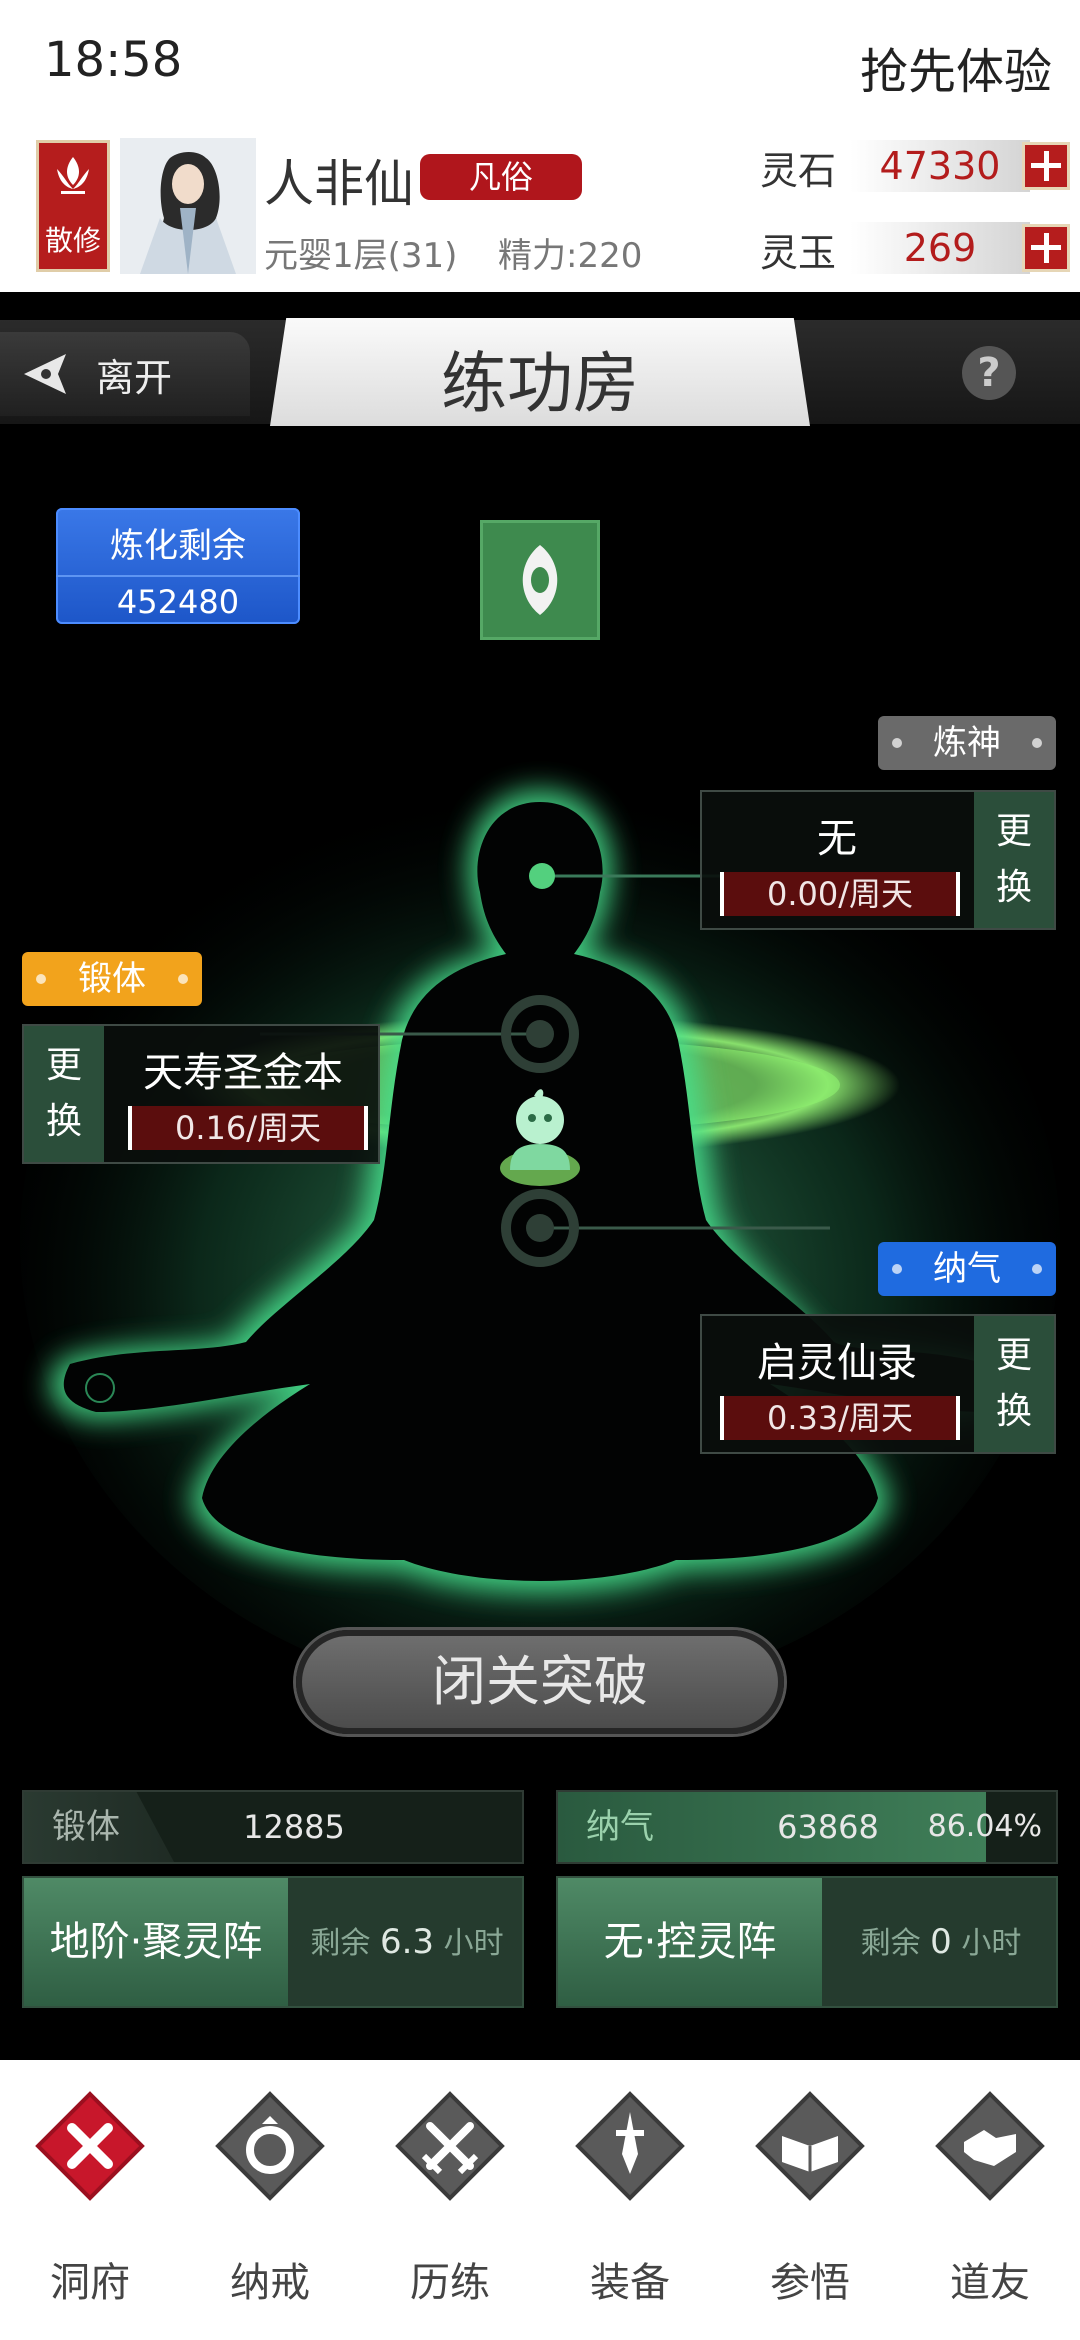 The image size is (1080, 2340). What do you see at coordinates (984, 1826) in the screenshot?
I see `stat-qi-absorption-percent: 86.04%` at bounding box center [984, 1826].